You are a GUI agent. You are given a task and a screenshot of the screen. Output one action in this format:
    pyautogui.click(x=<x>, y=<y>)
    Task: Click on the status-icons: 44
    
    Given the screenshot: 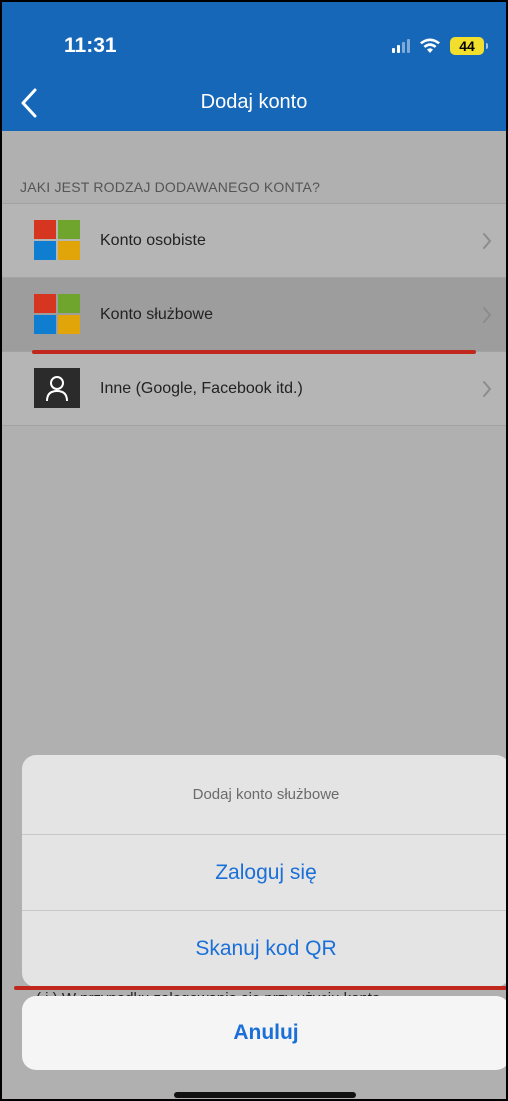 What is the action you would take?
    pyautogui.click(x=440, y=46)
    